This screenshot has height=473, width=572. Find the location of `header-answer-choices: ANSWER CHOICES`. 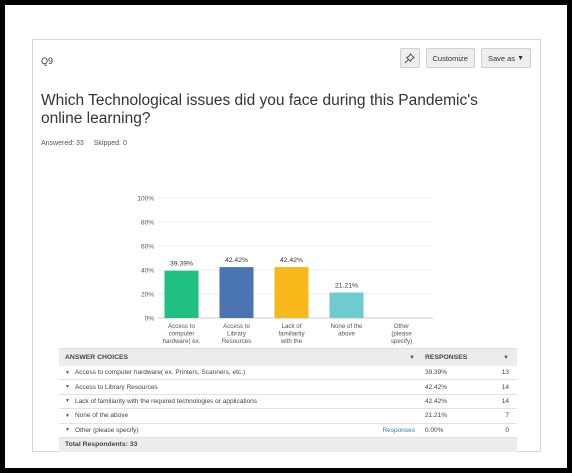

header-answer-choices: ANSWER CHOICES is located at coordinates (216, 357).